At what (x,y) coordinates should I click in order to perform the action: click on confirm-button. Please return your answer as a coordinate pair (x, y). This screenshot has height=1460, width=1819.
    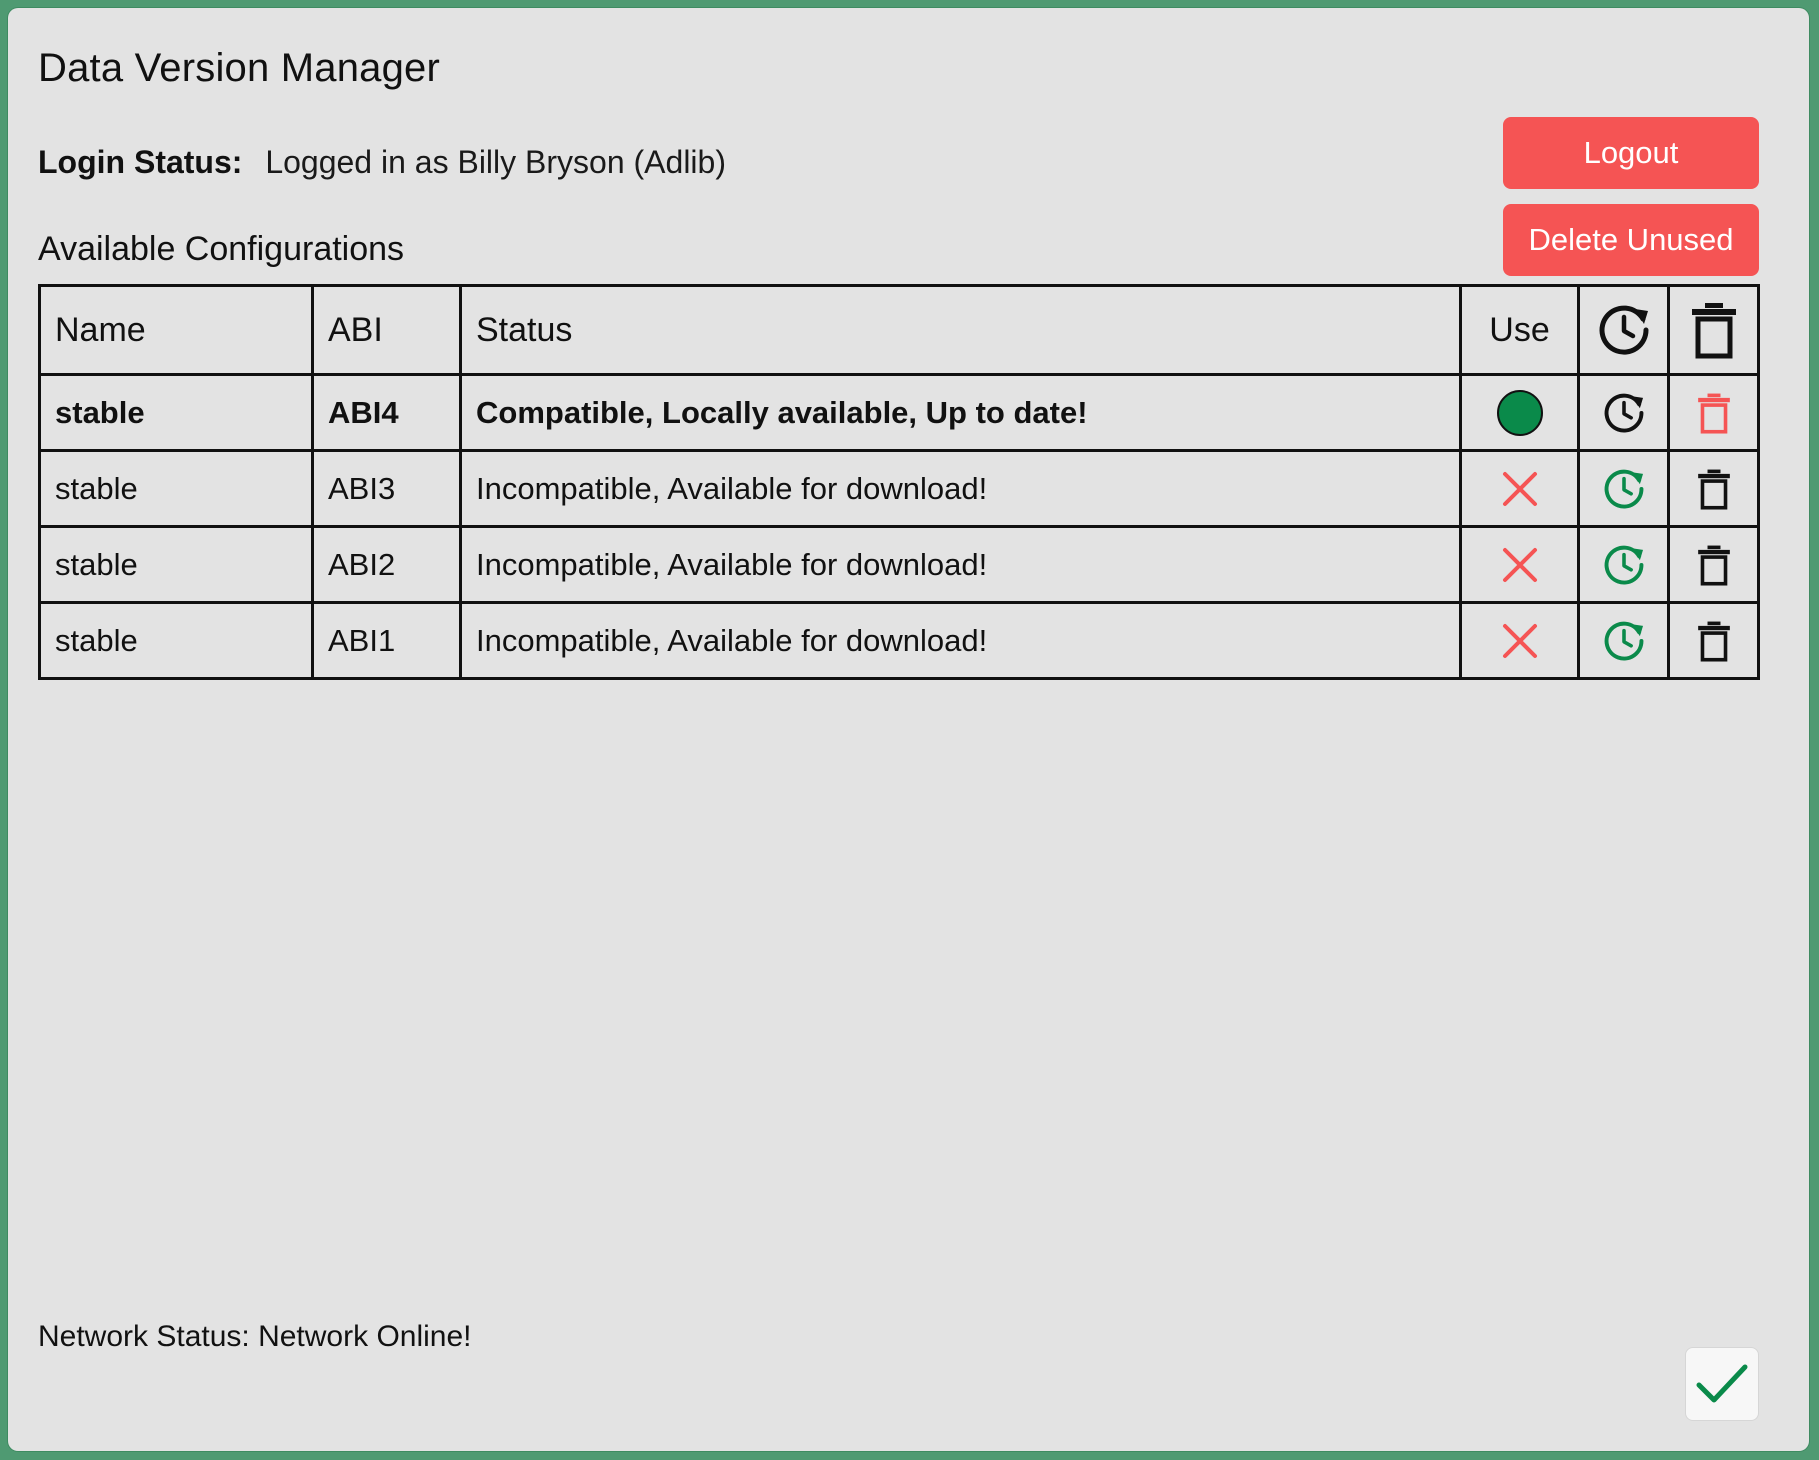
    Looking at the image, I should click on (1722, 1384).